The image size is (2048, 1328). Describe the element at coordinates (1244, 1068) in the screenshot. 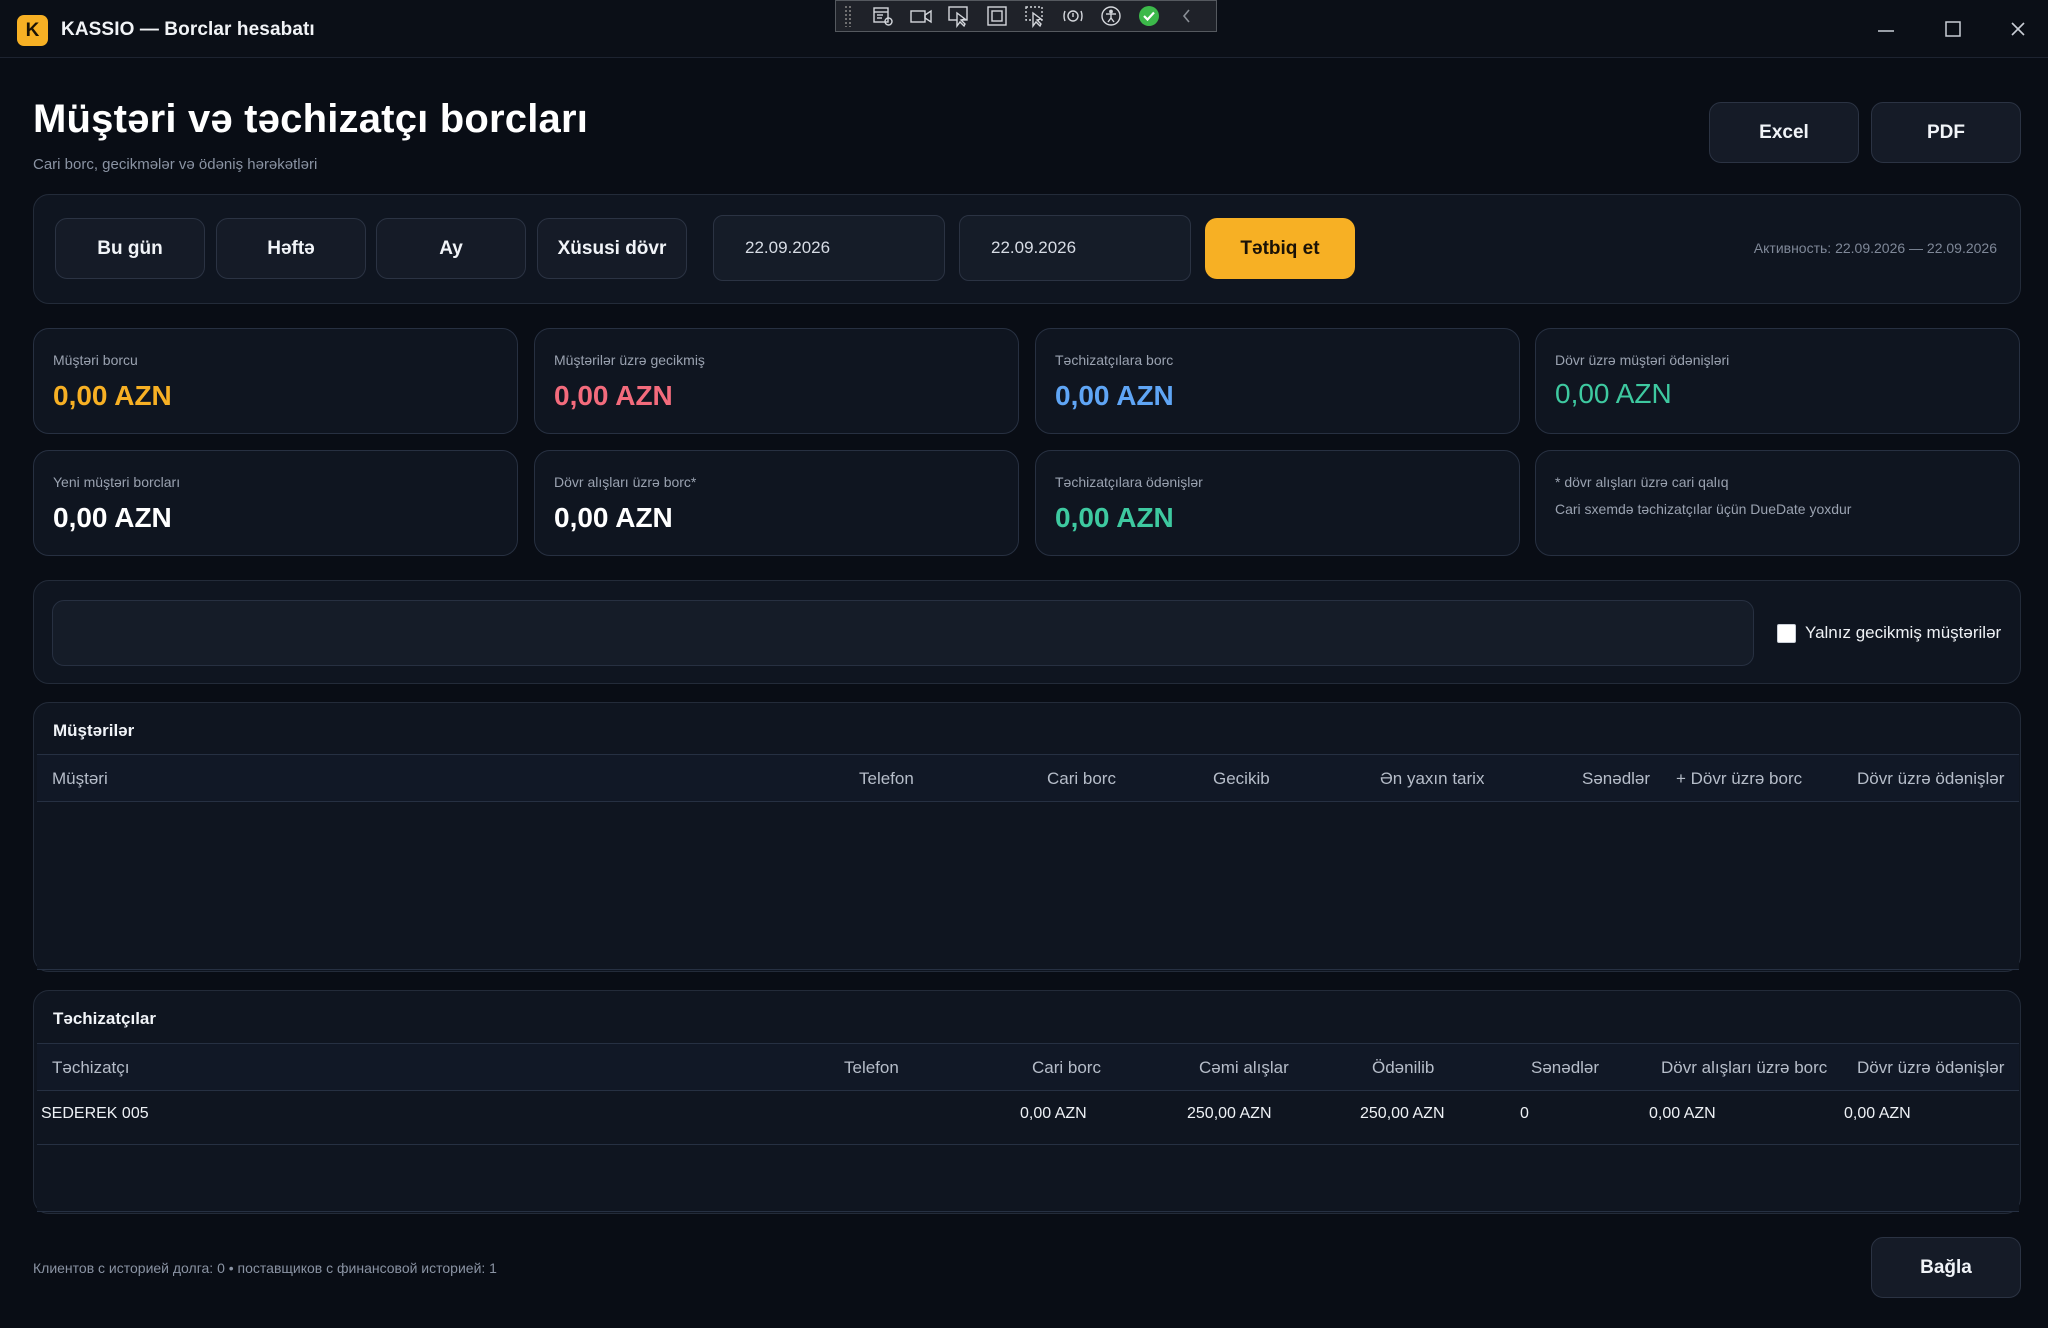

I see `col-total-purchases: Cəmi alışlar` at that location.